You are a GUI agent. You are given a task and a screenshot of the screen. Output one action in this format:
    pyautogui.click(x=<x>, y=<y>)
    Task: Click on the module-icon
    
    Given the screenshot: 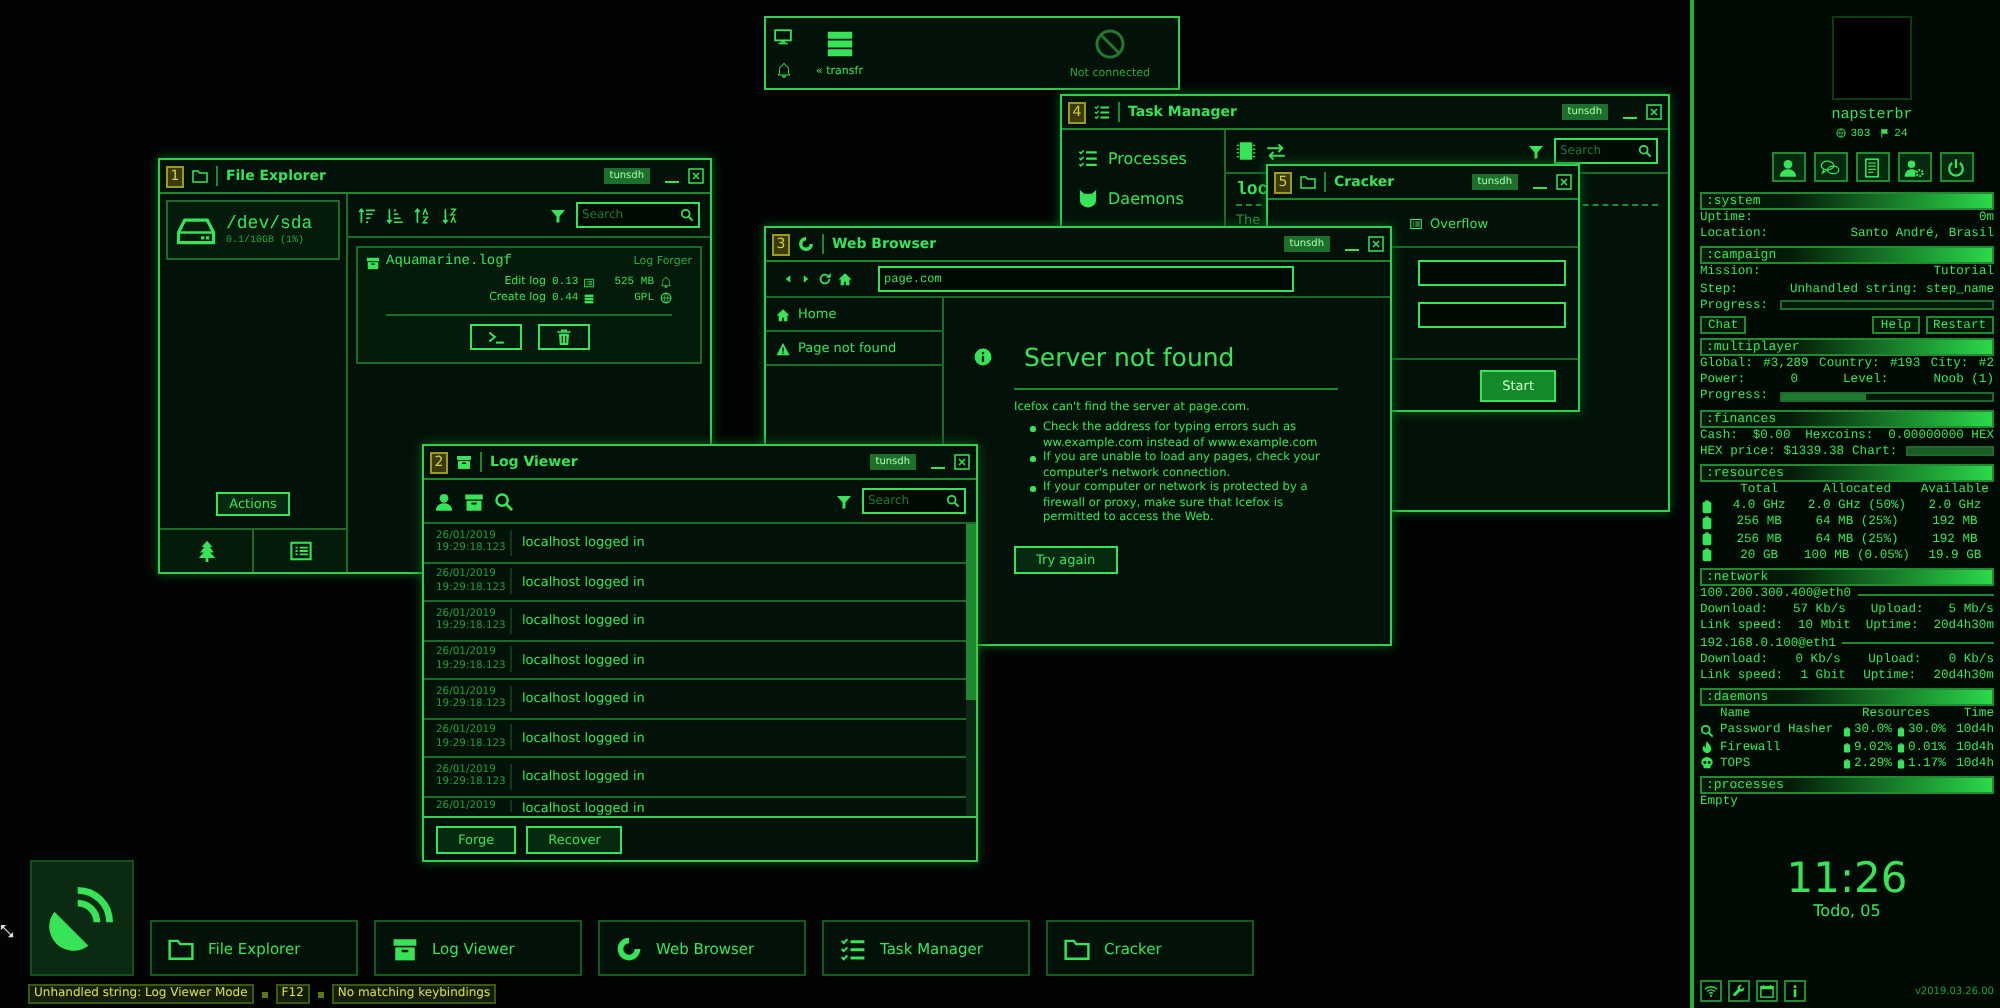 What is the action you would take?
    pyautogui.click(x=589, y=282)
    